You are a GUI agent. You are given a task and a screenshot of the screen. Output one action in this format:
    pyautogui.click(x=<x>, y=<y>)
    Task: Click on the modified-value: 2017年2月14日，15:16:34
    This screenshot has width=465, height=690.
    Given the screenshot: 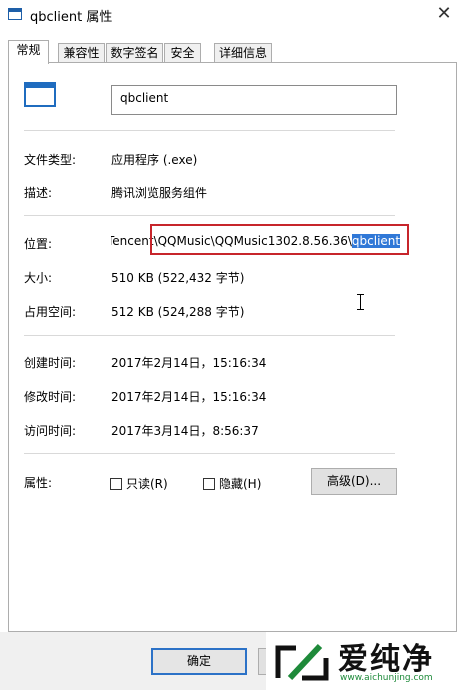 What is the action you would take?
    pyautogui.click(x=189, y=397)
    